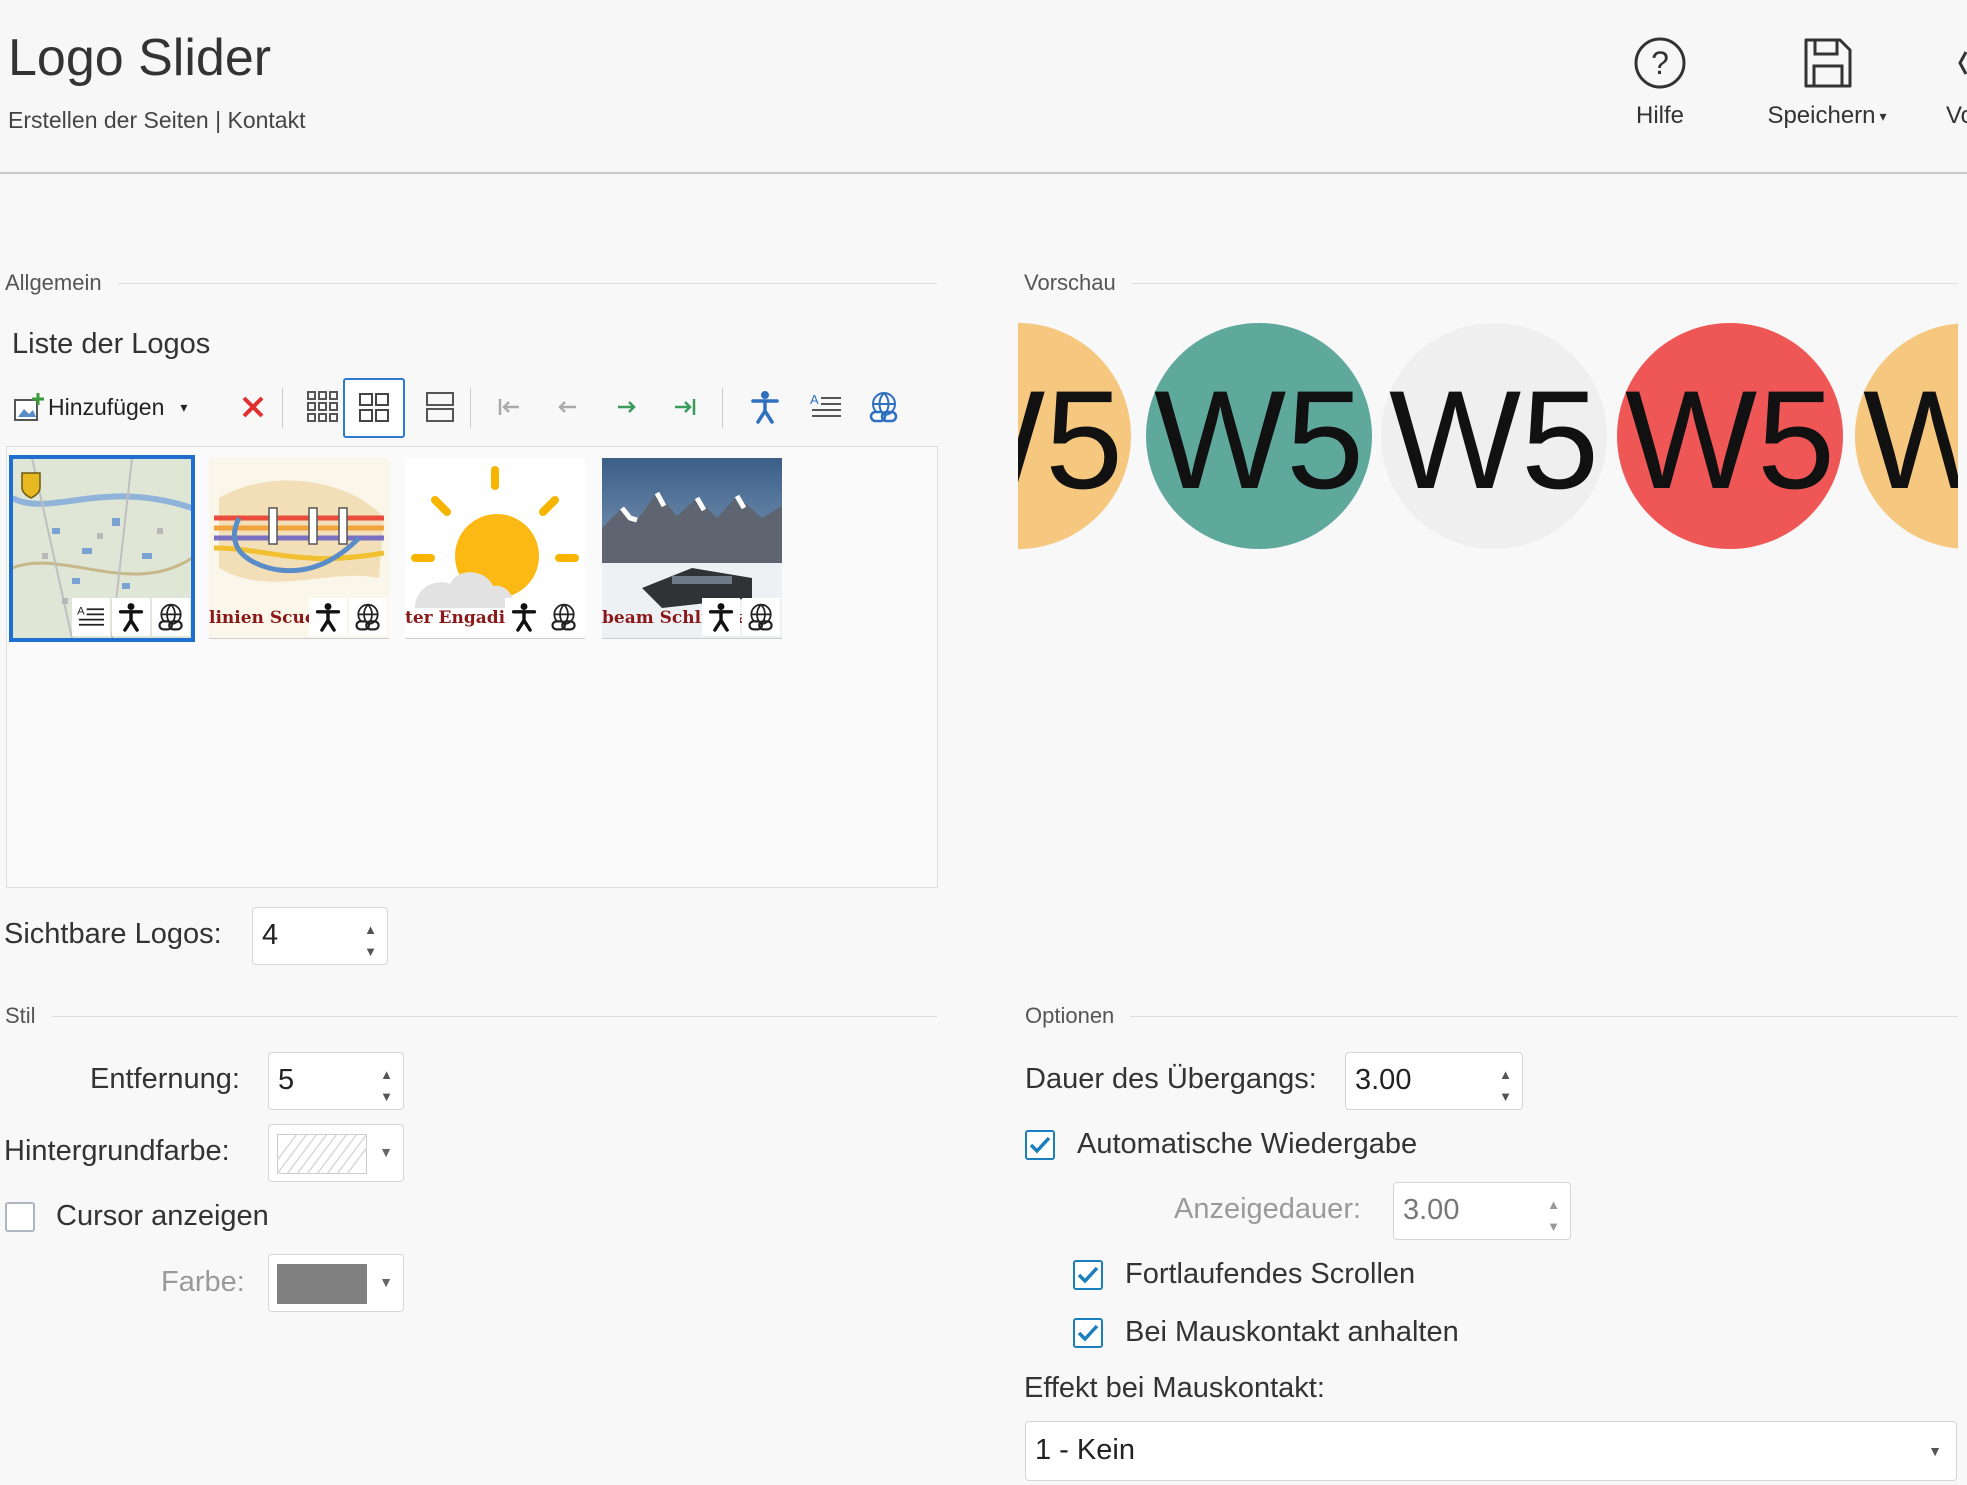 This screenshot has height=1485, width=1967. I want to click on save-button: Speichern ▾, so click(1827, 83).